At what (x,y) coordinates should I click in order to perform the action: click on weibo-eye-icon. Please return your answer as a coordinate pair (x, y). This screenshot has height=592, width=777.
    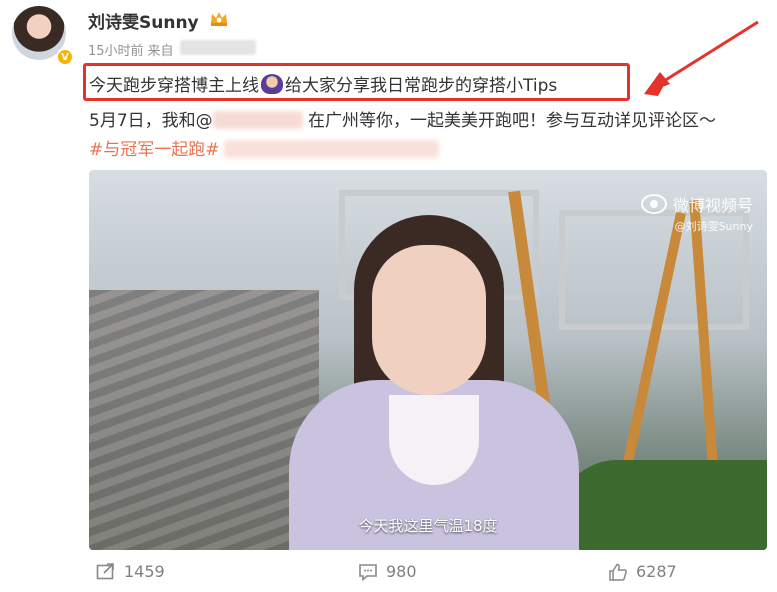
    Looking at the image, I should click on (653, 204).